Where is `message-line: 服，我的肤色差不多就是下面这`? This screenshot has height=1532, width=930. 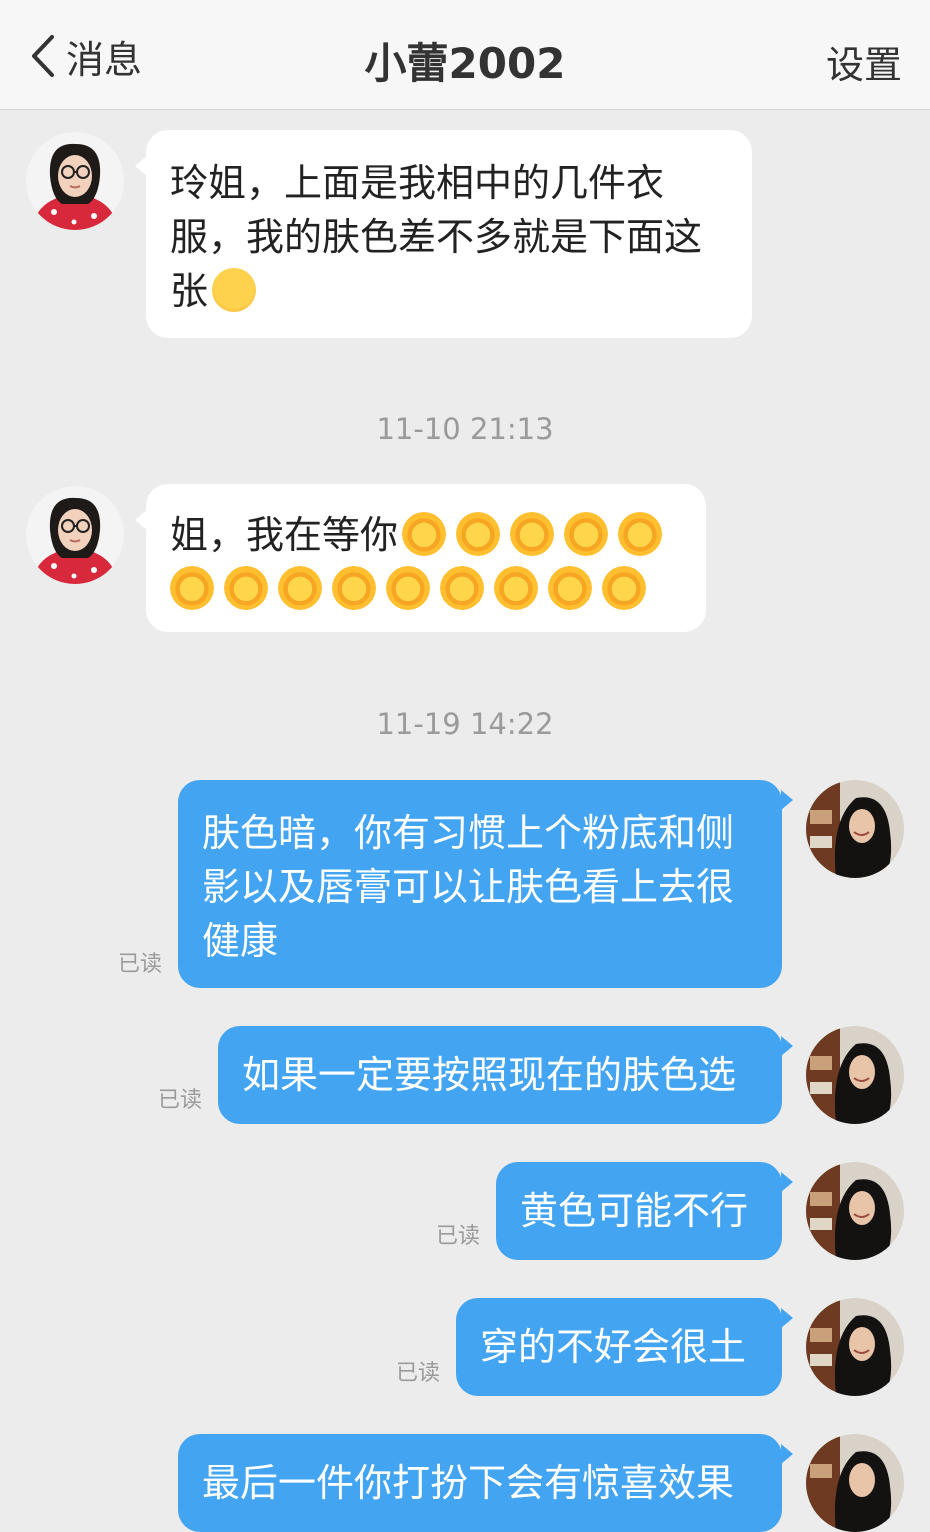
message-line: 服，我的肤色差不多就是下面这 is located at coordinates (436, 237).